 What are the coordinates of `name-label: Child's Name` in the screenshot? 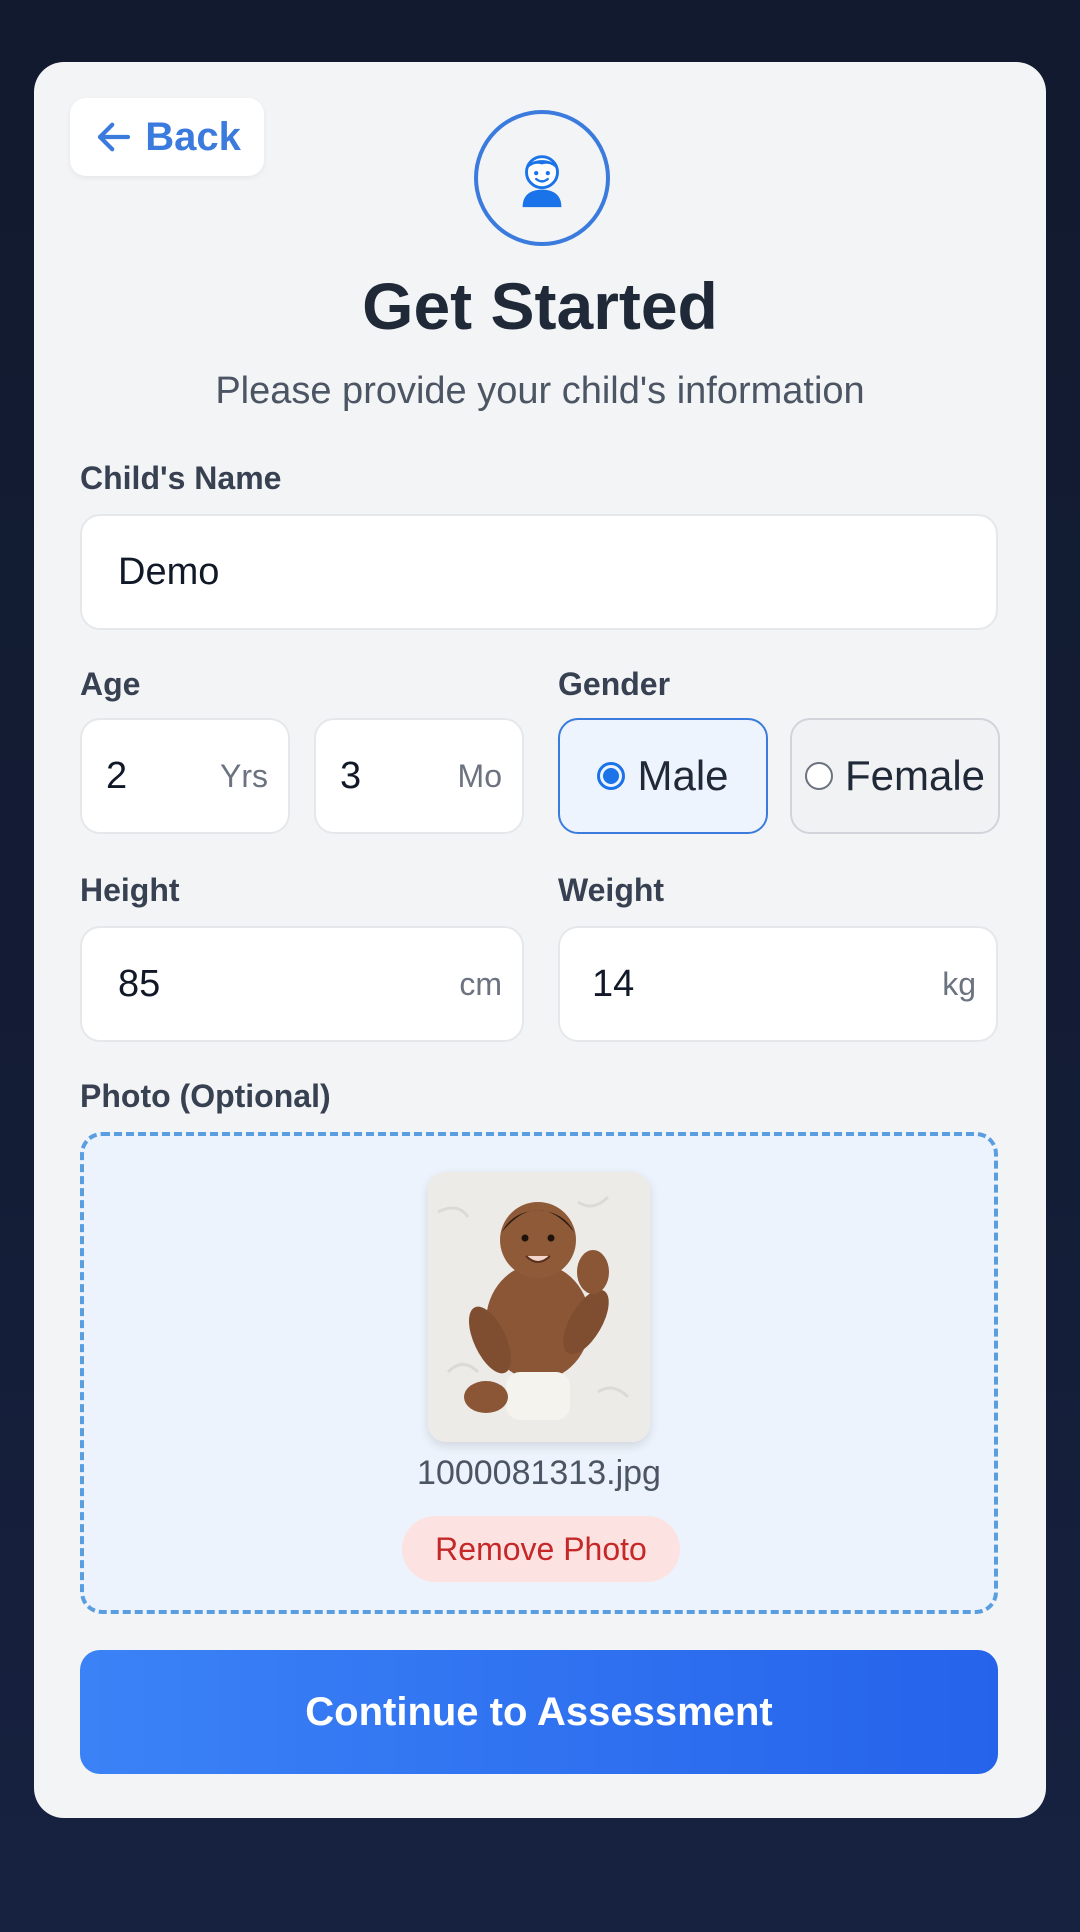 It's located at (181, 478).